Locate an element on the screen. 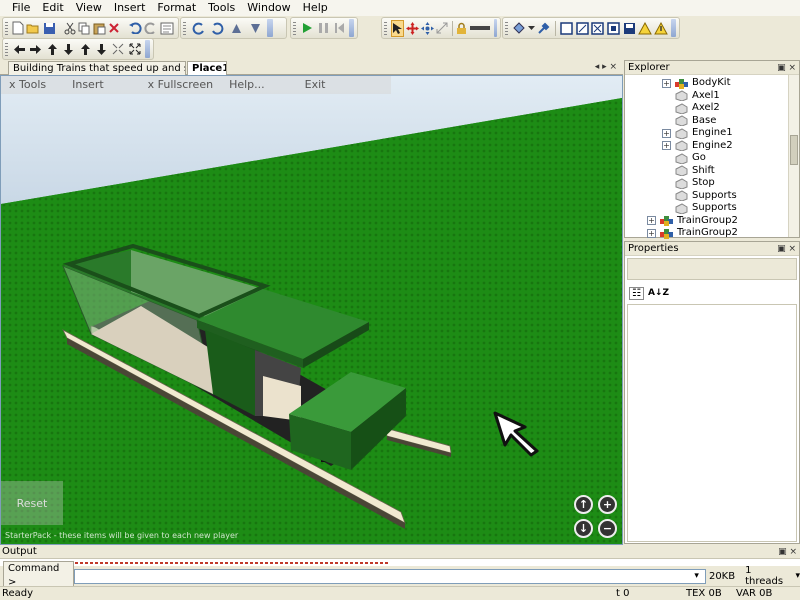  arrow-right-icon is located at coordinates (35, 49).